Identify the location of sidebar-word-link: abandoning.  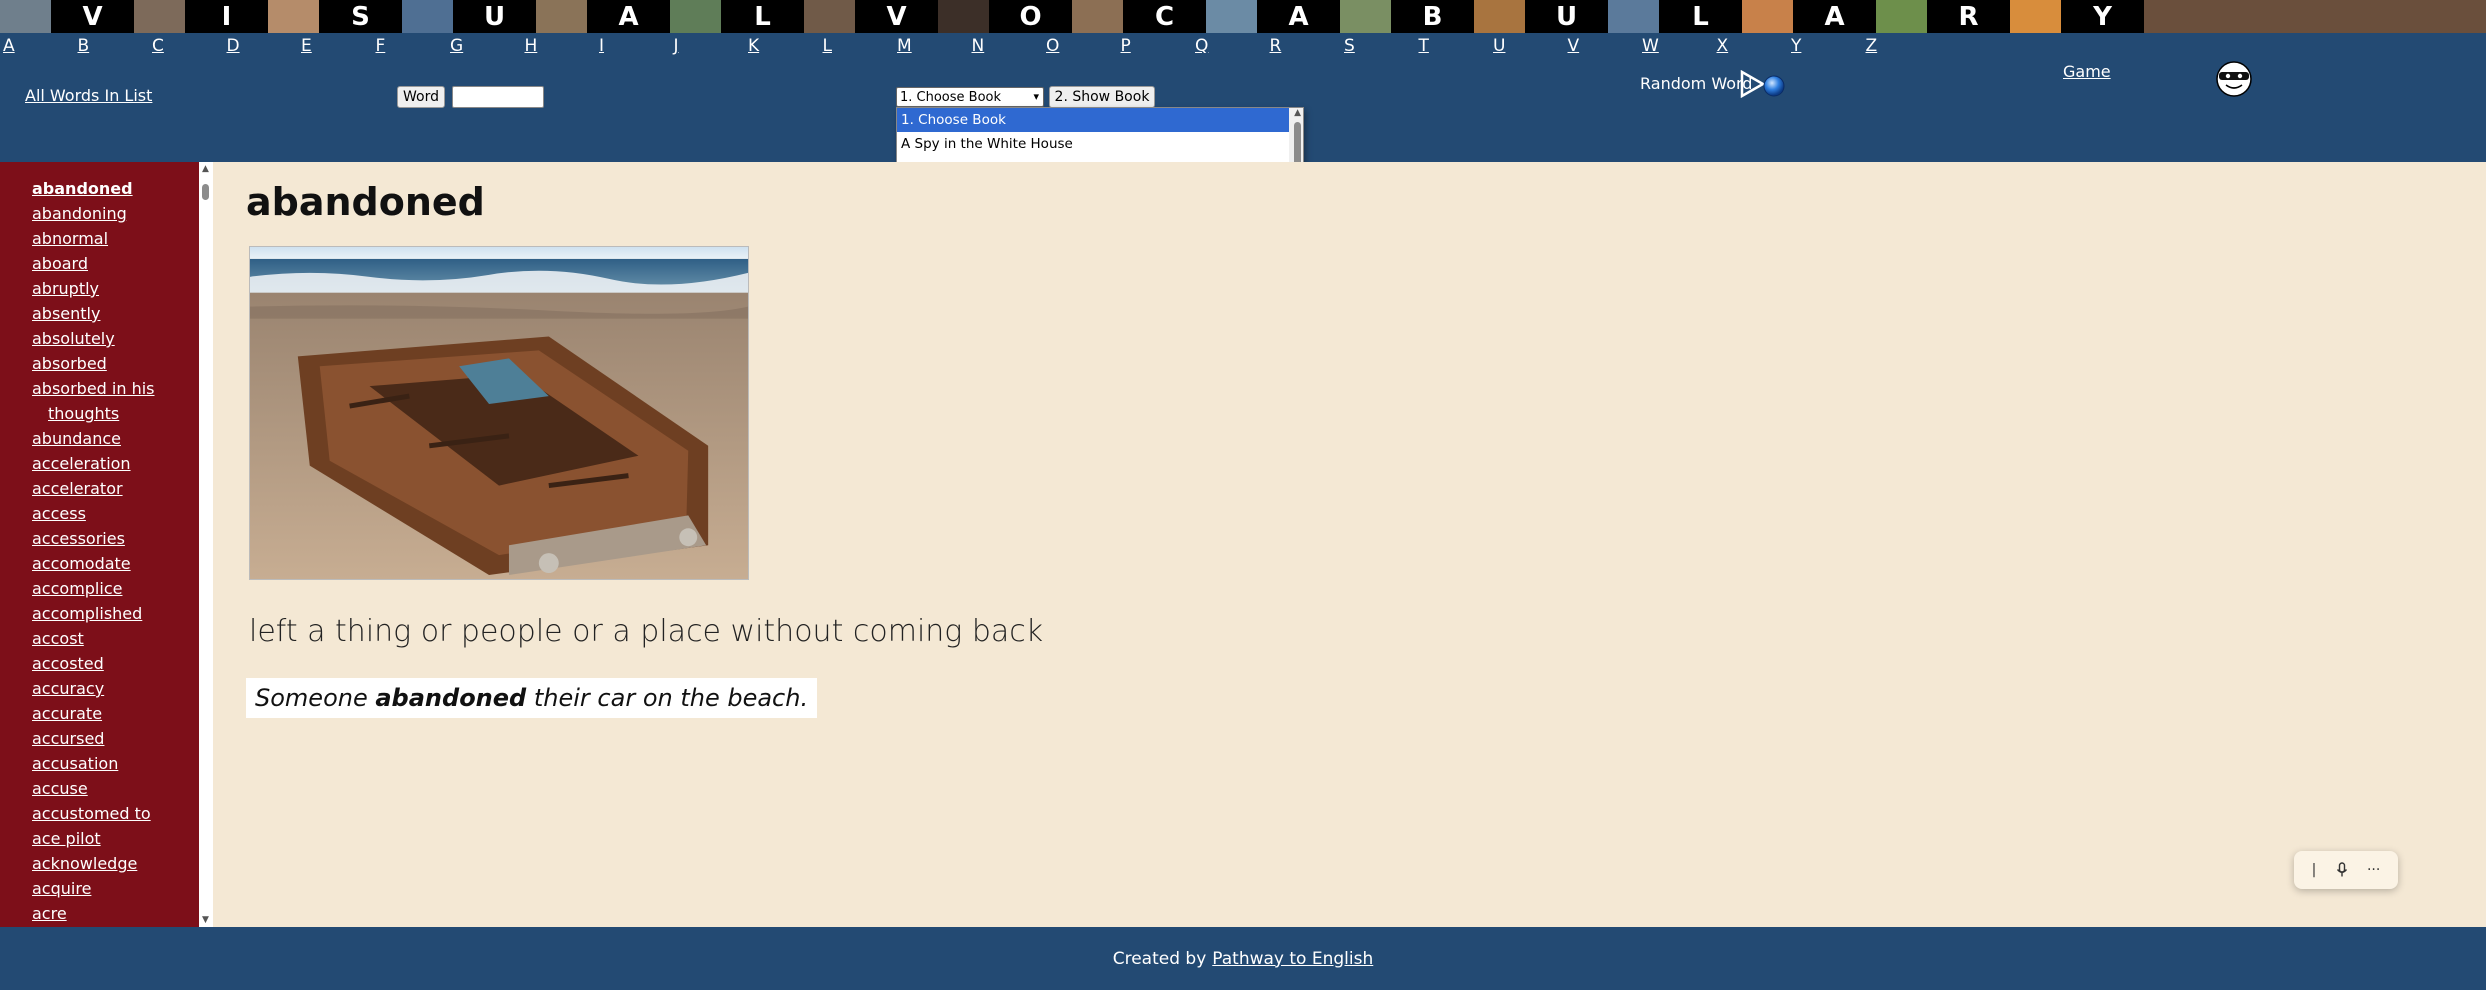
(79, 213).